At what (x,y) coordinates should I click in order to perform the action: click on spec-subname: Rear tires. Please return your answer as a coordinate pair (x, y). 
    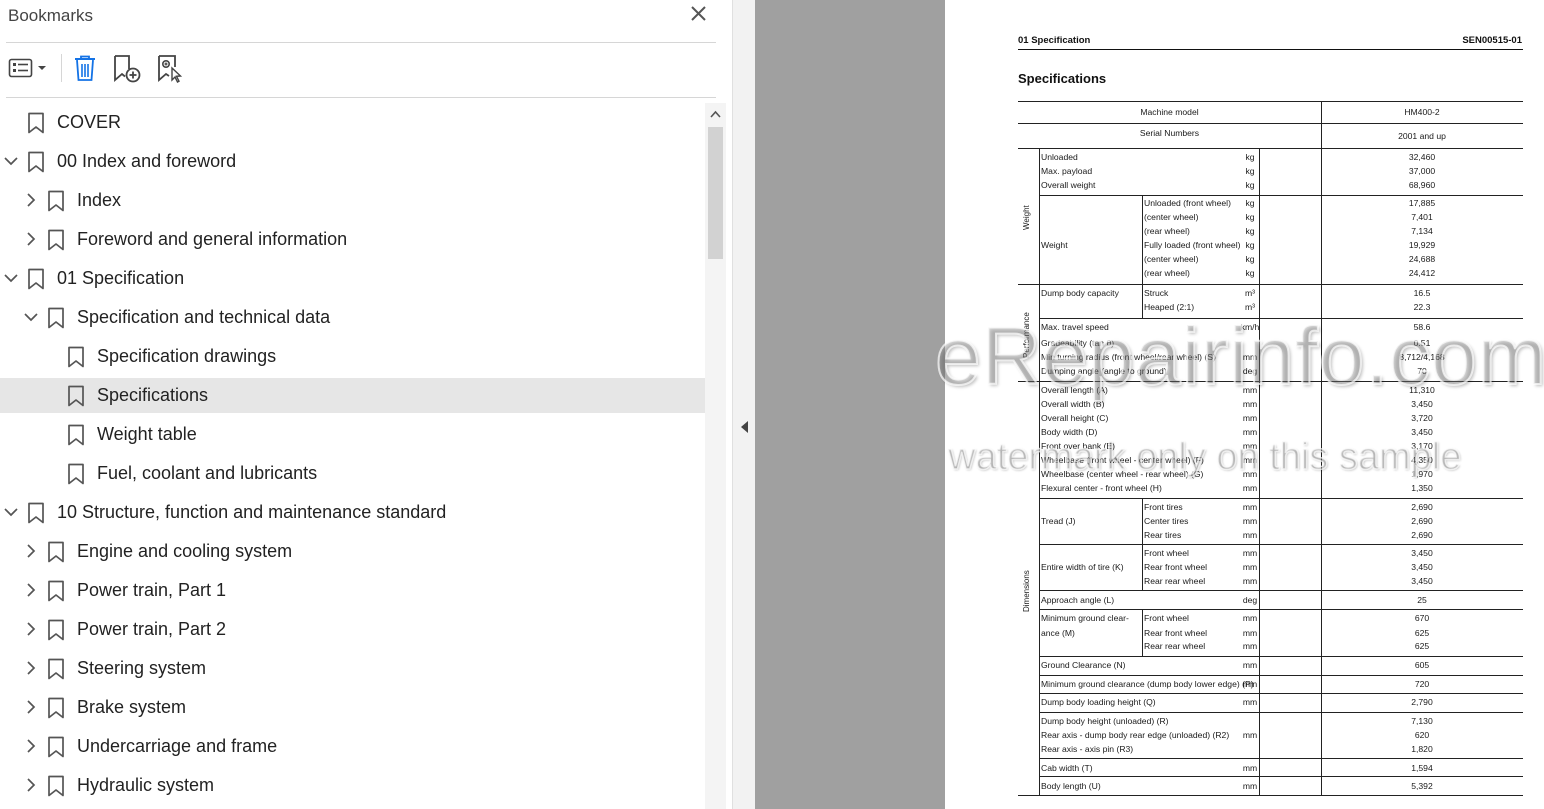
    Looking at the image, I should click on (1163, 535).